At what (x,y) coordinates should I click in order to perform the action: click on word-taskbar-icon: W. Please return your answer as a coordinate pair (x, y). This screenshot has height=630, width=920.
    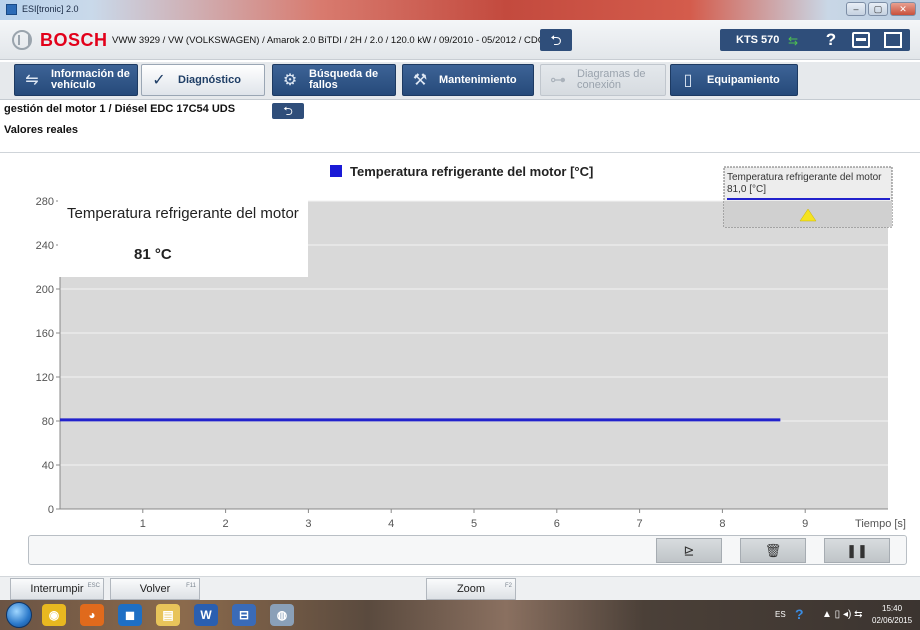
    Looking at the image, I should click on (206, 615).